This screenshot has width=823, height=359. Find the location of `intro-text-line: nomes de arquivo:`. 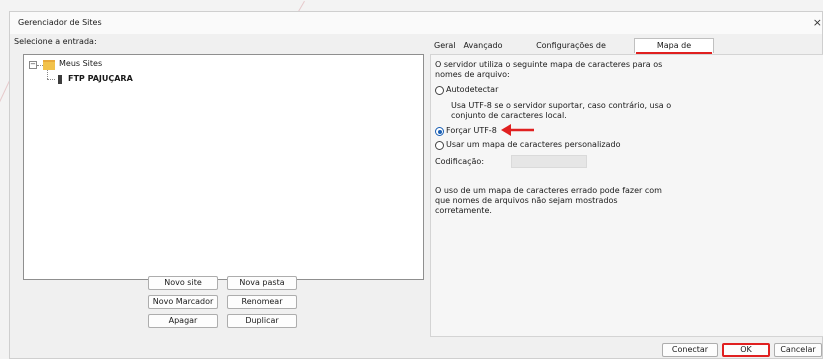

intro-text-line: nomes de arquivo: is located at coordinates (472, 74).